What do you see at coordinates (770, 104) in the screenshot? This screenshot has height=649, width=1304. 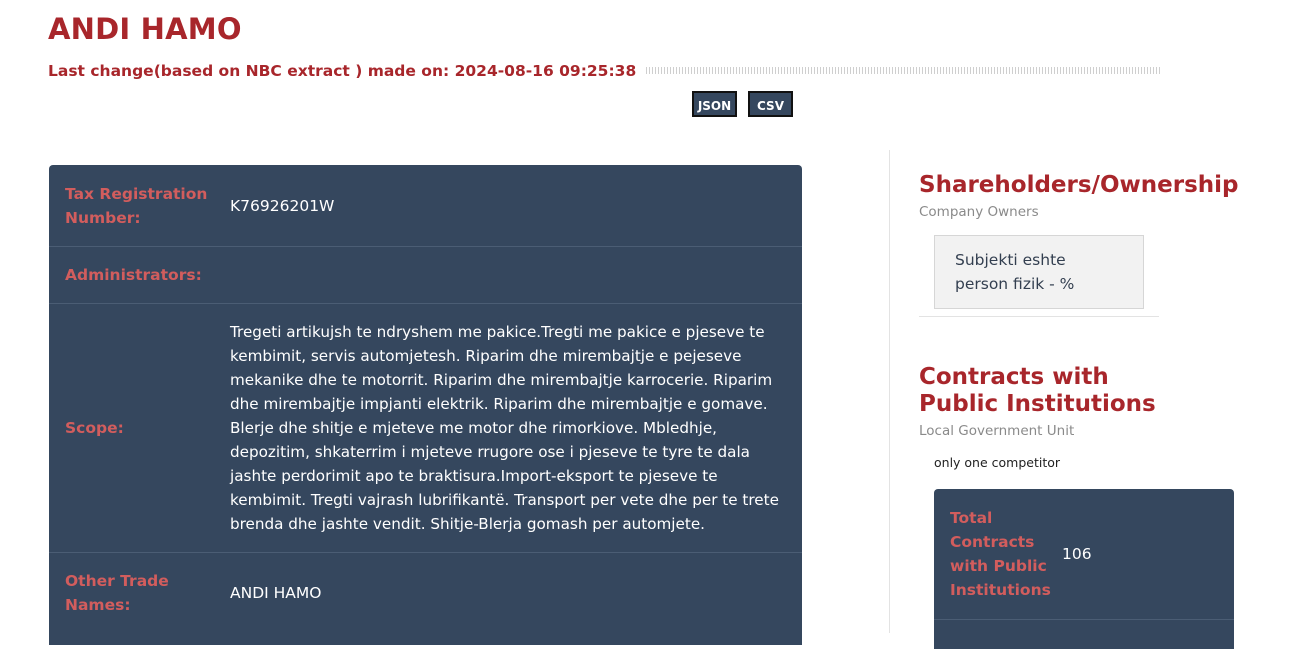 I see `export-csv-button: CSV` at bounding box center [770, 104].